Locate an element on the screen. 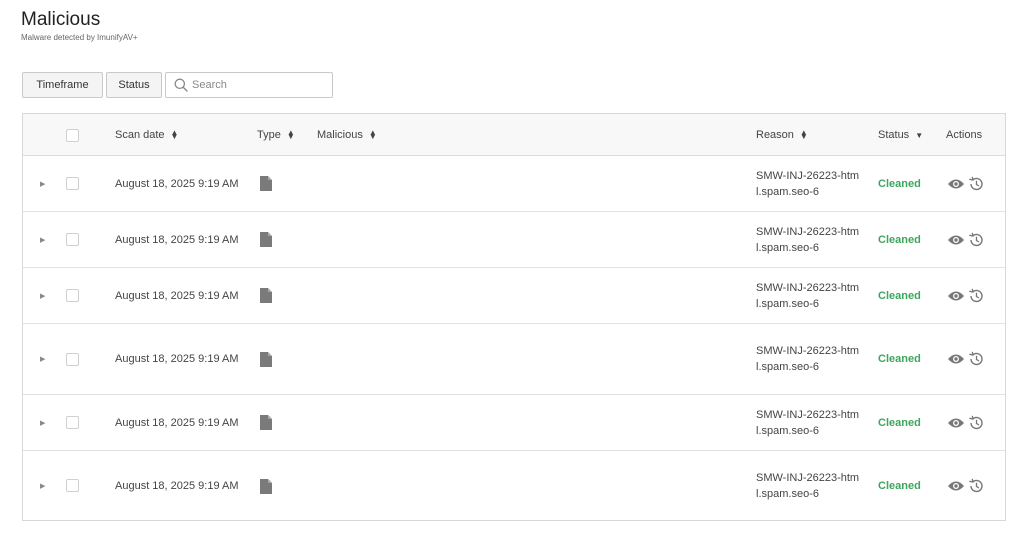 The width and height of the screenshot is (1024, 538). column-actions: Actions is located at coordinates (964, 135).